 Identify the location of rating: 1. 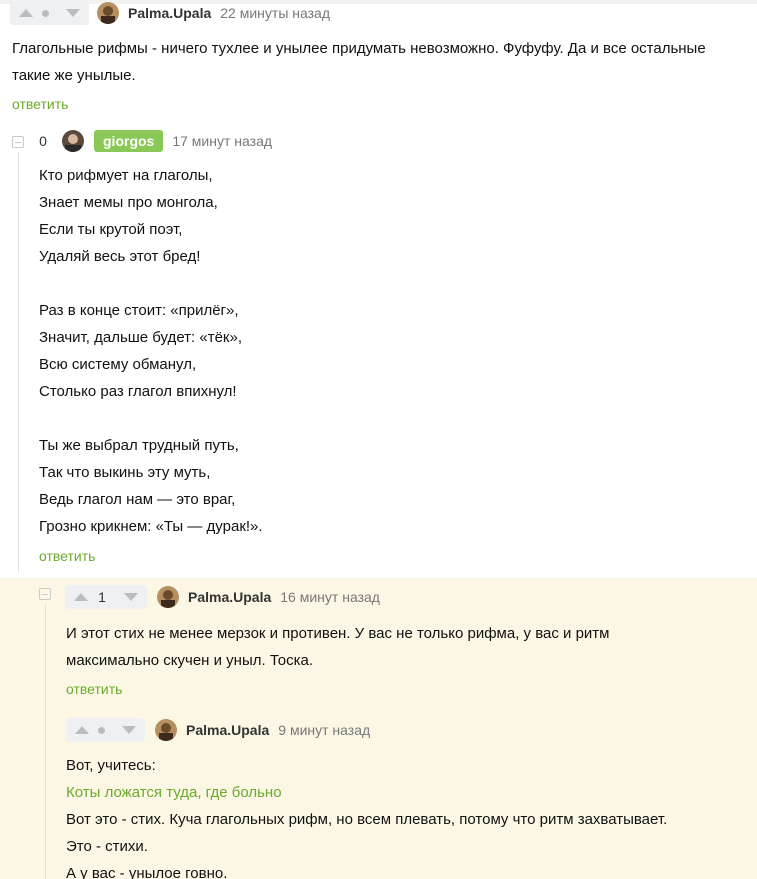
(102, 597).